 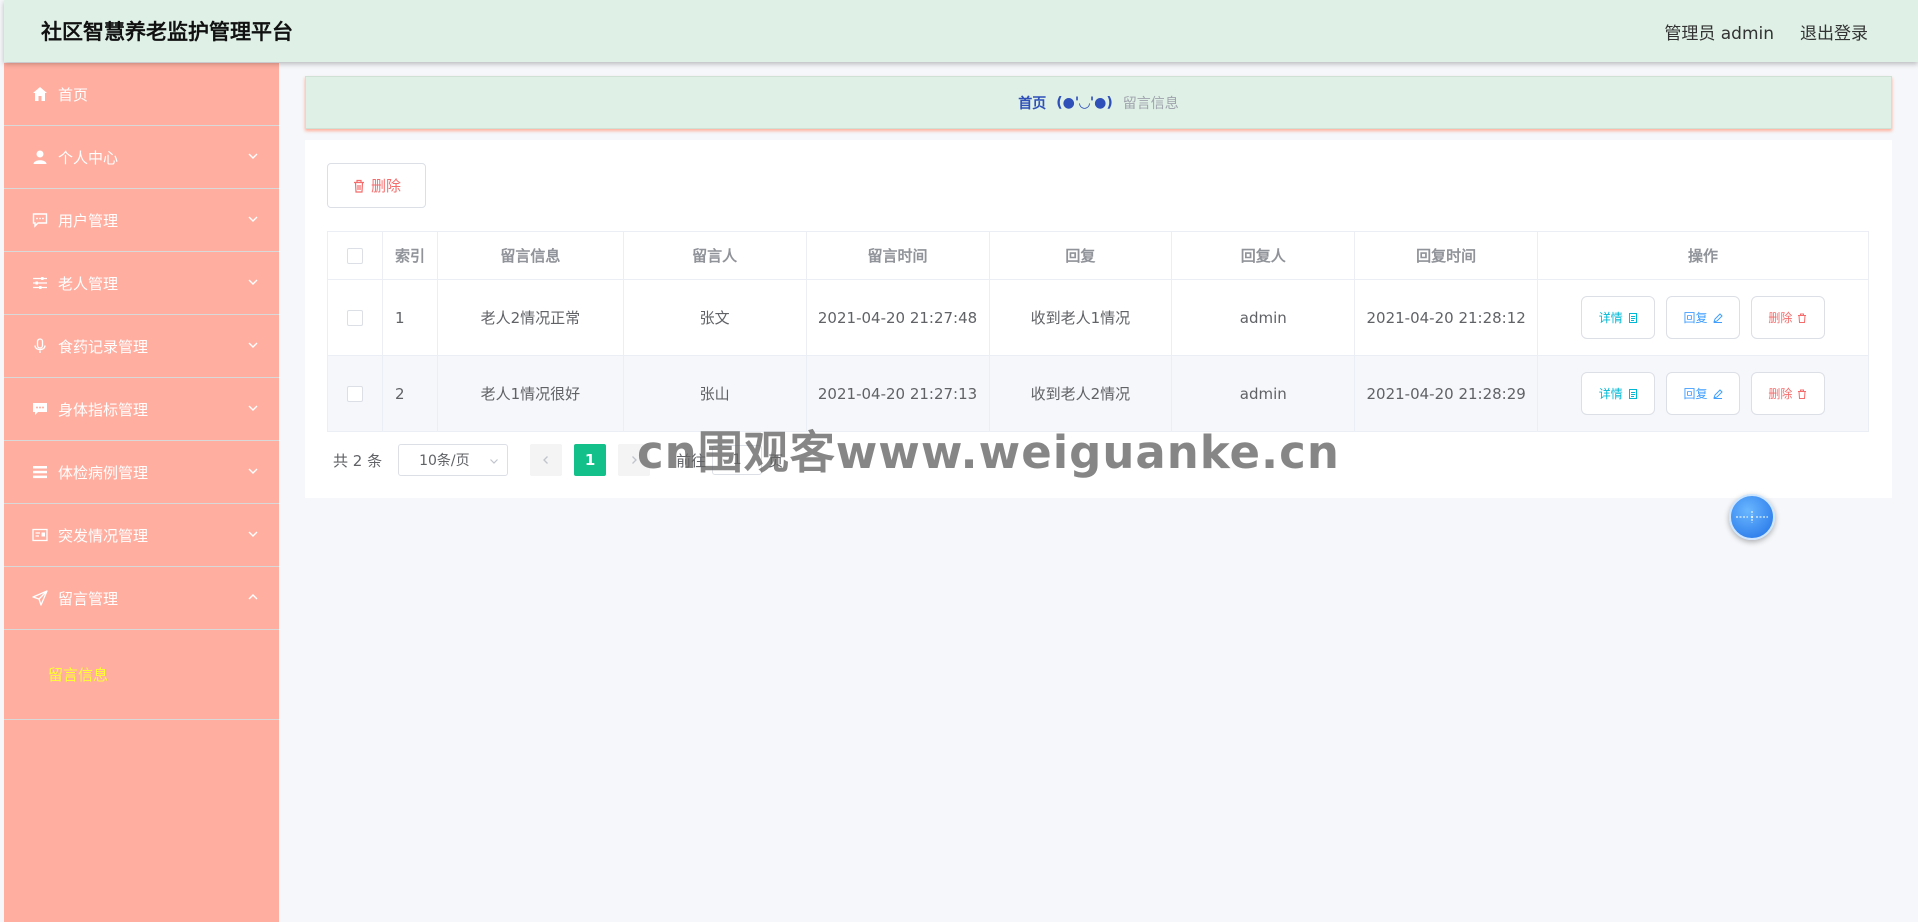 I want to click on sidebar-item-personal-center: 个人中心, so click(x=141, y=157).